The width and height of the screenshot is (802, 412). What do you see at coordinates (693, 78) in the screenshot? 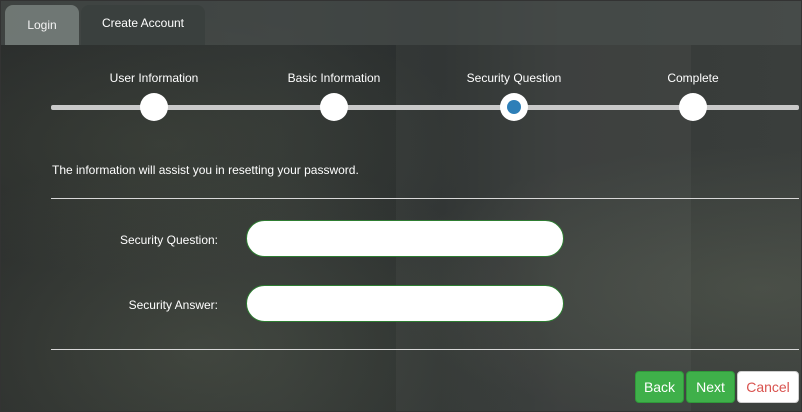
I see `step-label-complete: Complete` at bounding box center [693, 78].